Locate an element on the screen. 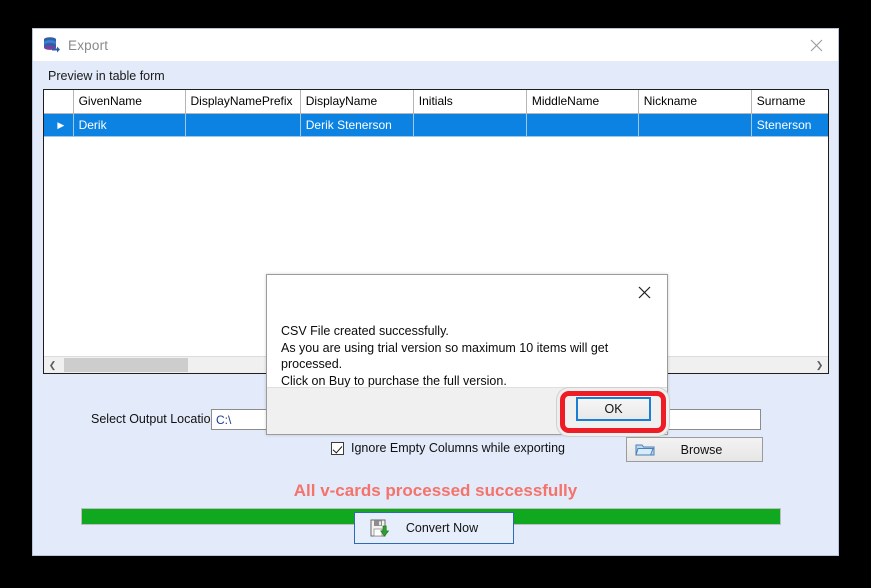 Image resolution: width=871 pixels, height=588 pixels. dialog-message-line-1: CSV File created successfully. is located at coordinates (365, 331).